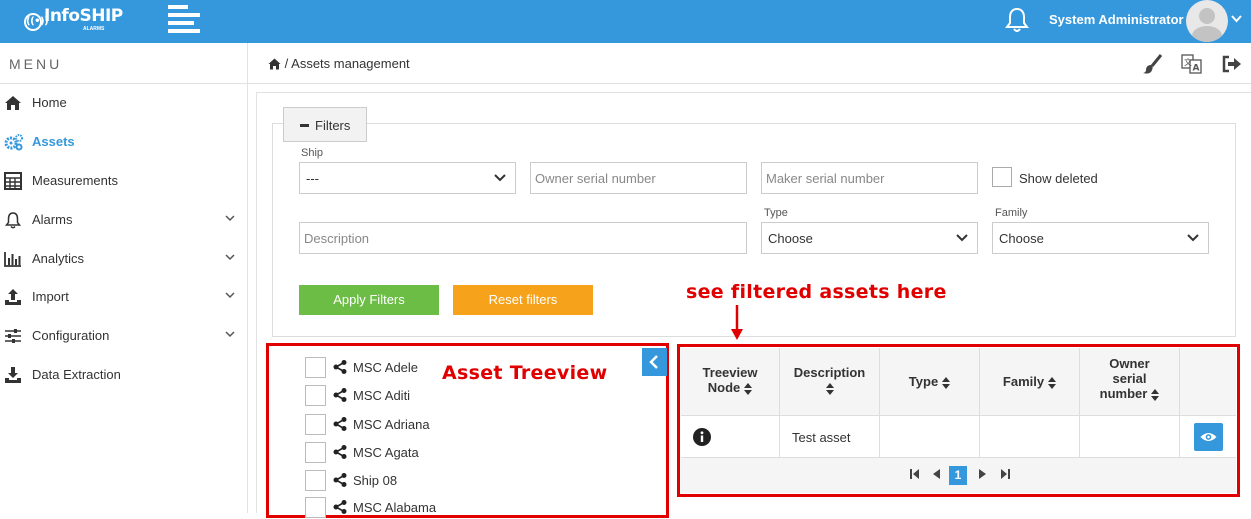 The height and width of the screenshot is (519, 1251). What do you see at coordinates (124, 103) in the screenshot?
I see `sidebar-item-home: Home` at bounding box center [124, 103].